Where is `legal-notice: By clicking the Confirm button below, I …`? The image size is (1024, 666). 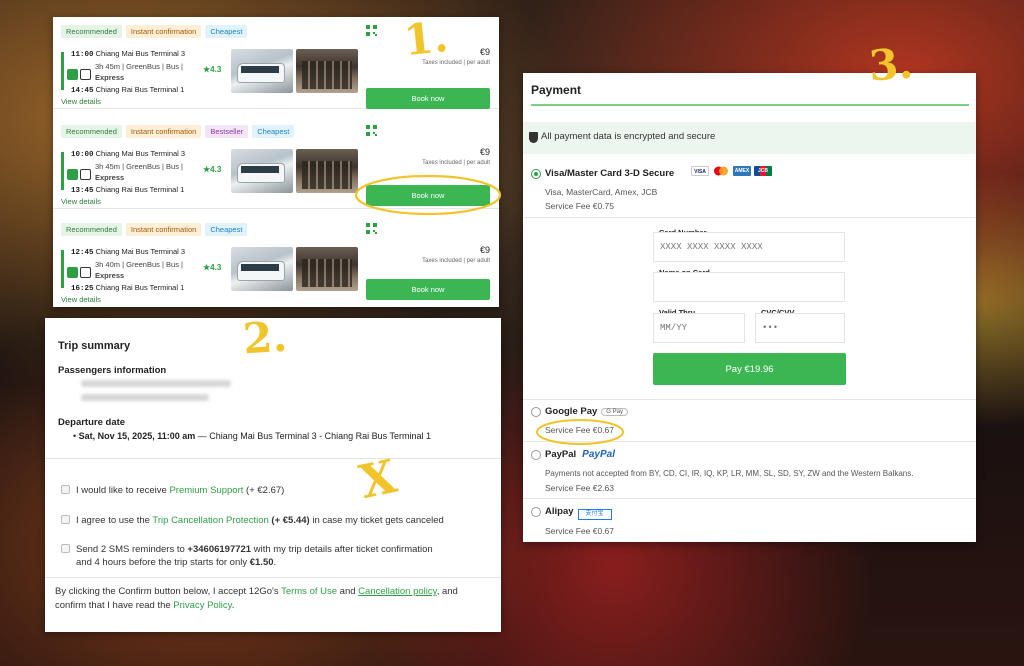
legal-notice: By clicking the Confirm button below, I … is located at coordinates (275, 599).